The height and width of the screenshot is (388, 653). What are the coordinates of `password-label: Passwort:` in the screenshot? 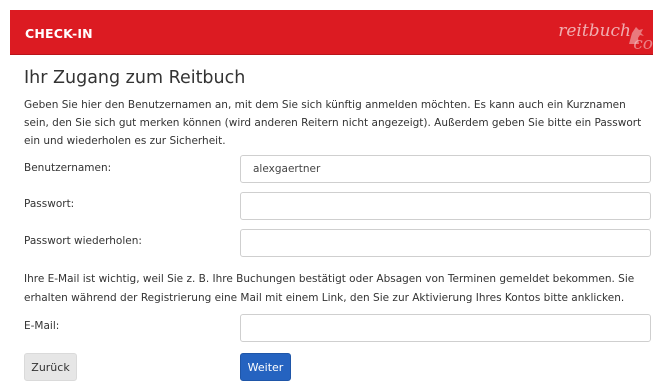 It's located at (49, 204).